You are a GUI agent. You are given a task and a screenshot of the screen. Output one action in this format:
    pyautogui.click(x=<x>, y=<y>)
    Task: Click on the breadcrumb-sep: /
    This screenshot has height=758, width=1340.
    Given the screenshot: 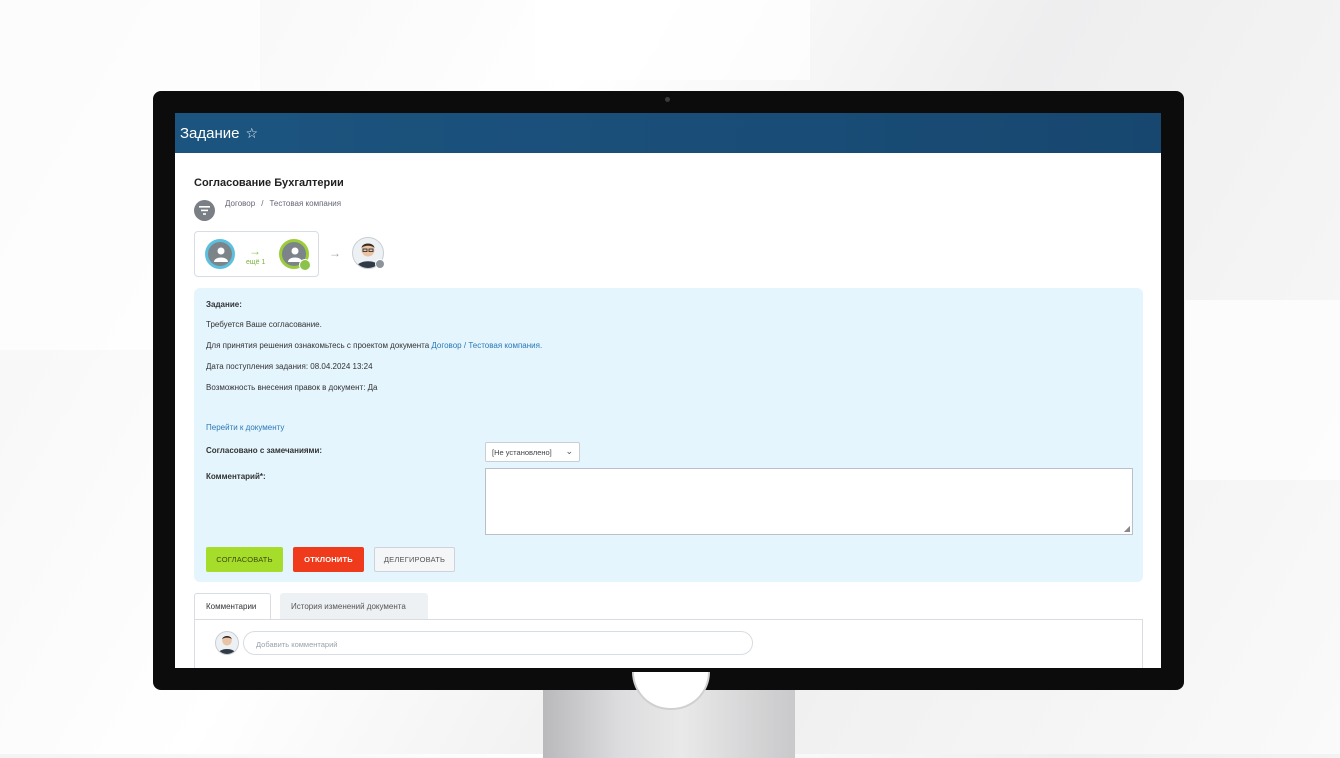 What is the action you would take?
    pyautogui.click(x=262, y=203)
    